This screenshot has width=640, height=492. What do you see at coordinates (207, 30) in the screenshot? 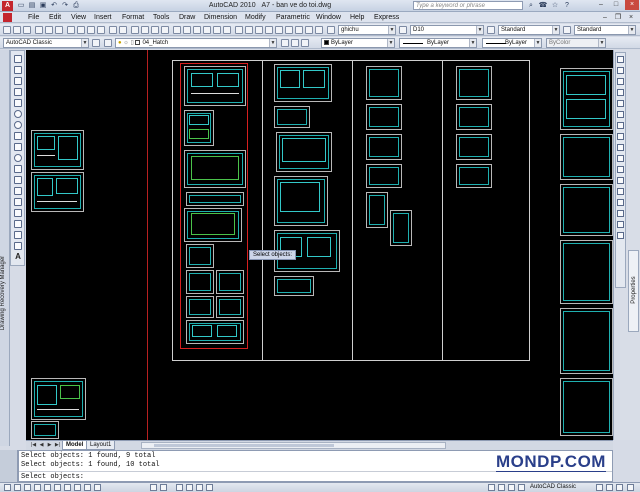
I see `sheet-set-icon` at bounding box center [207, 30].